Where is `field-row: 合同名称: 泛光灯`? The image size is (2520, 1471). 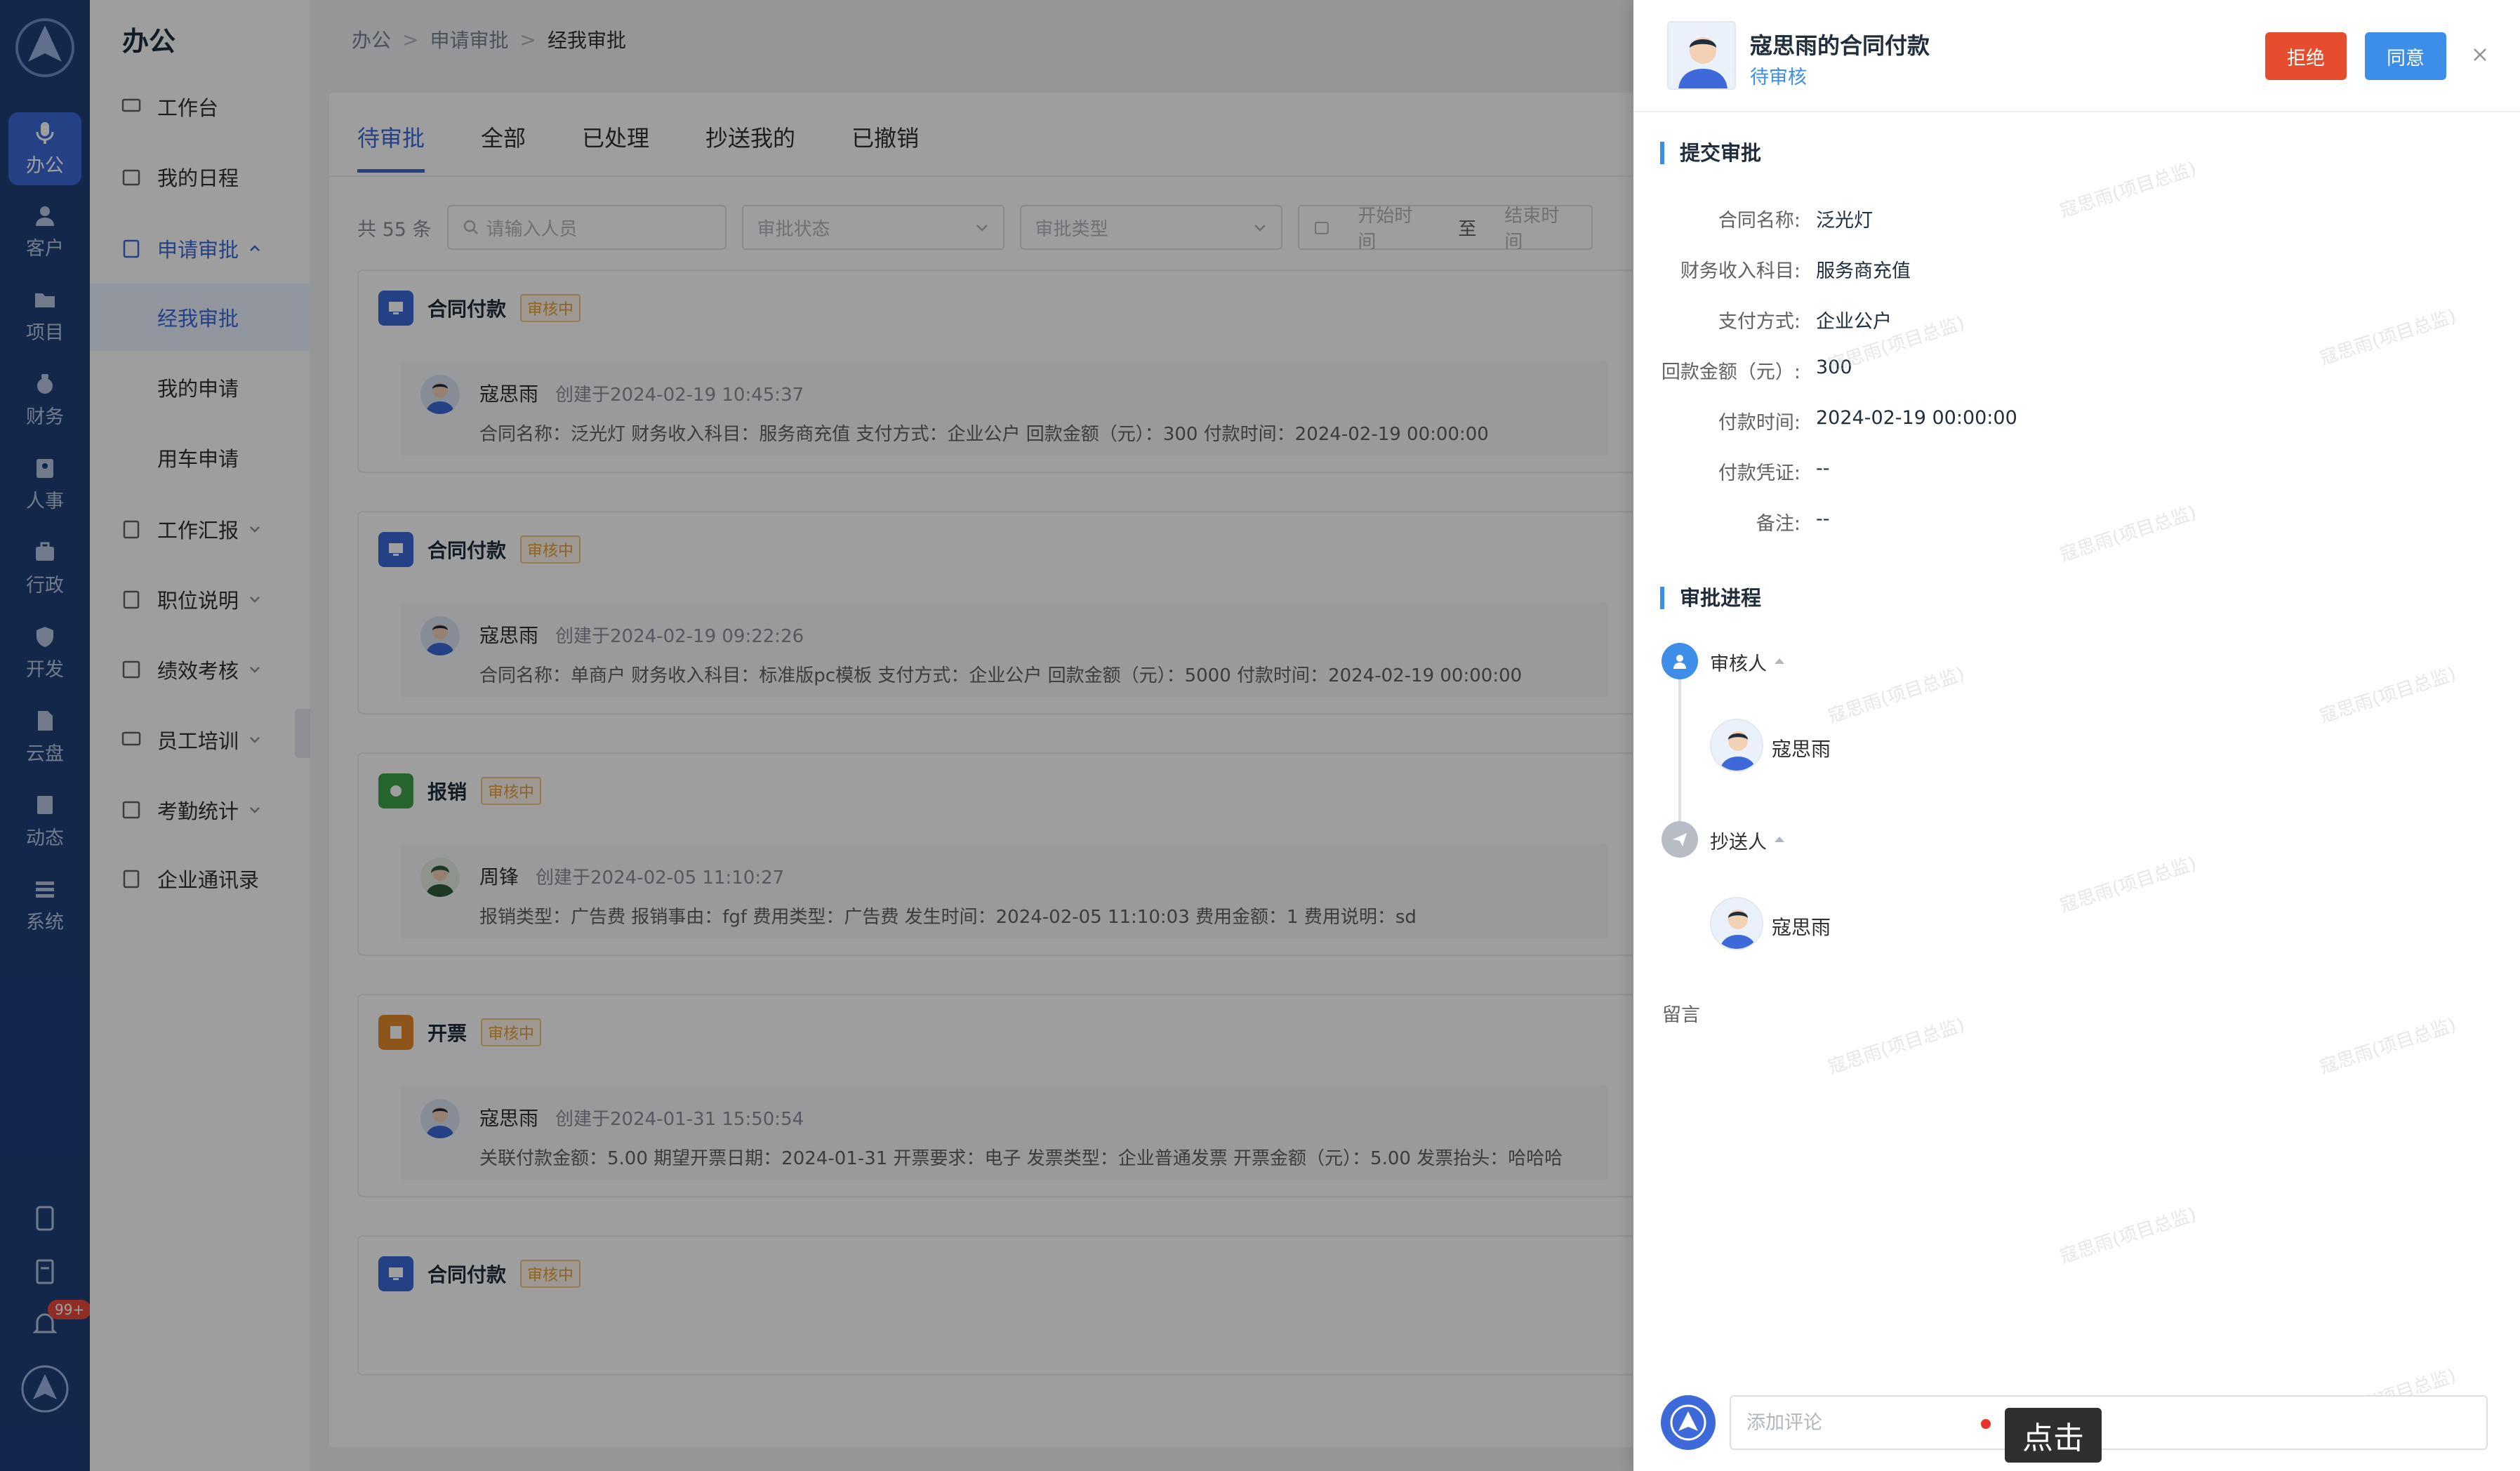 field-row: 合同名称: 泛光灯 is located at coordinates (1976, 218).